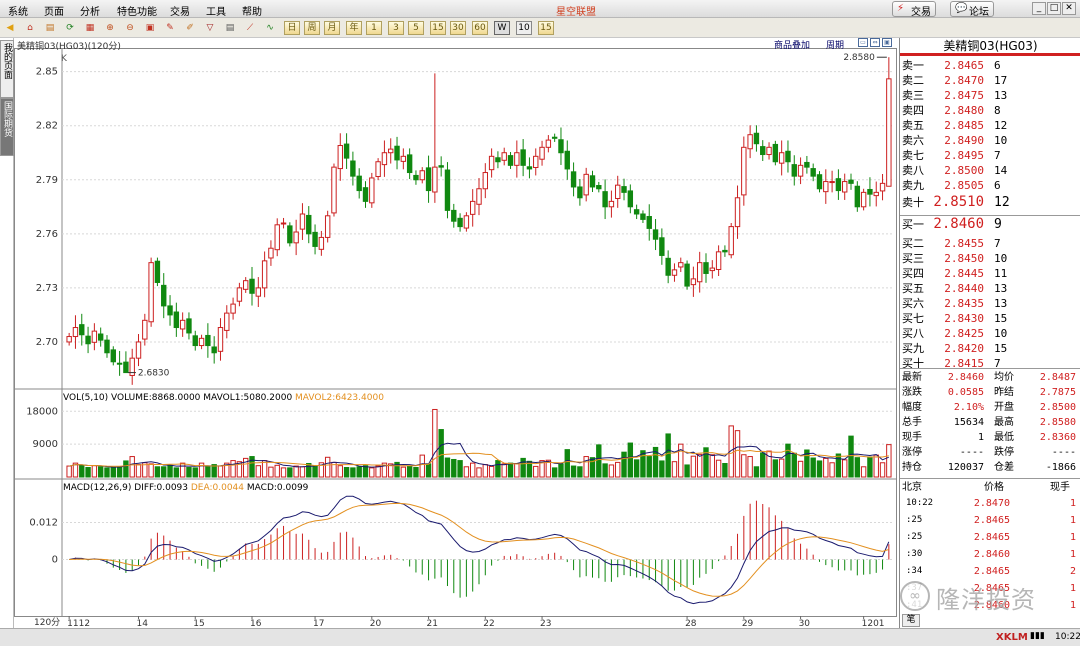 The height and width of the screenshot is (646, 1080). What do you see at coordinates (964, 318) in the screenshot?
I see `level-price: 2.8430` at bounding box center [964, 318].